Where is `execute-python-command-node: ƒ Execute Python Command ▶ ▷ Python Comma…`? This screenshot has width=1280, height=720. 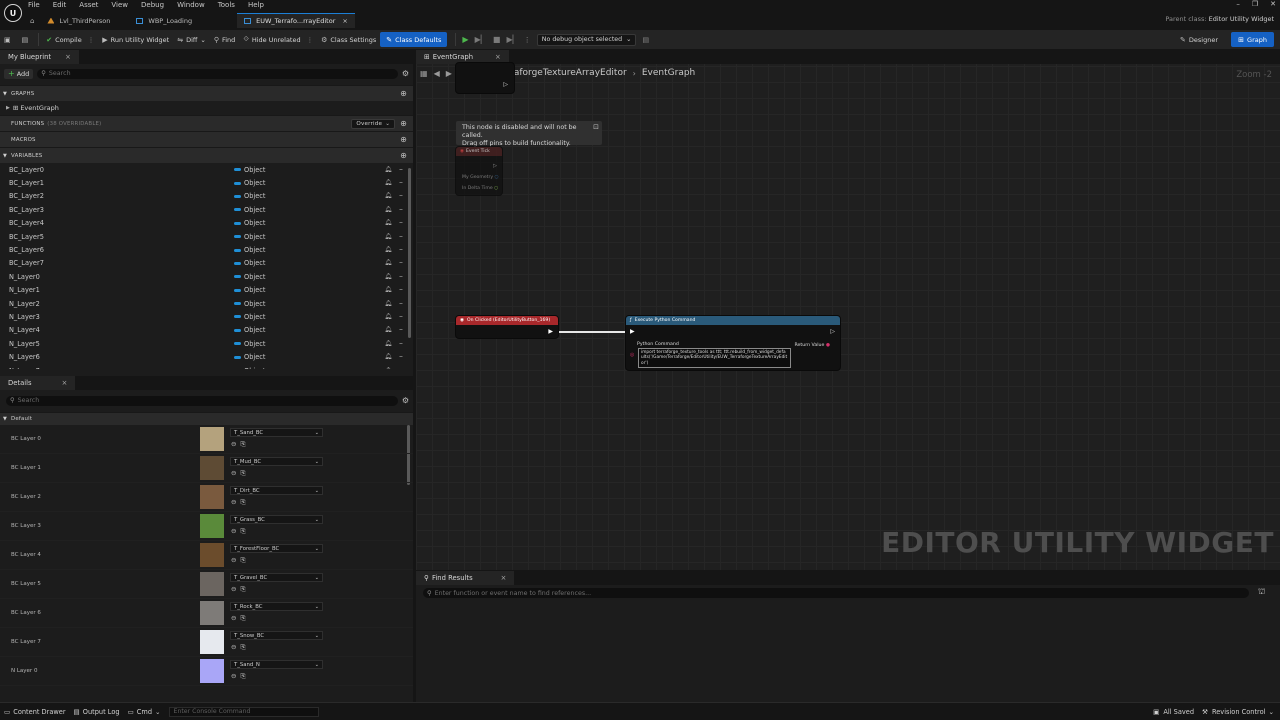
execute-python-command-node: ƒ Execute Python Command ▶ ▷ Python Comma… is located at coordinates (733, 343).